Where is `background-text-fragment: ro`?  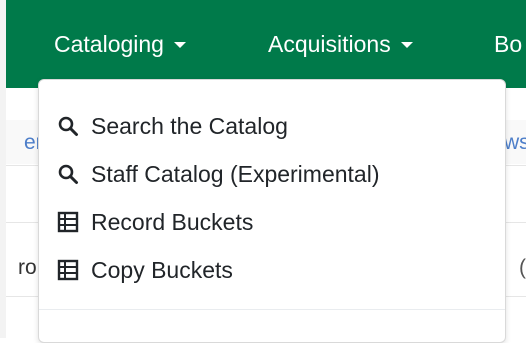
background-text-fragment: ro is located at coordinates (27, 267).